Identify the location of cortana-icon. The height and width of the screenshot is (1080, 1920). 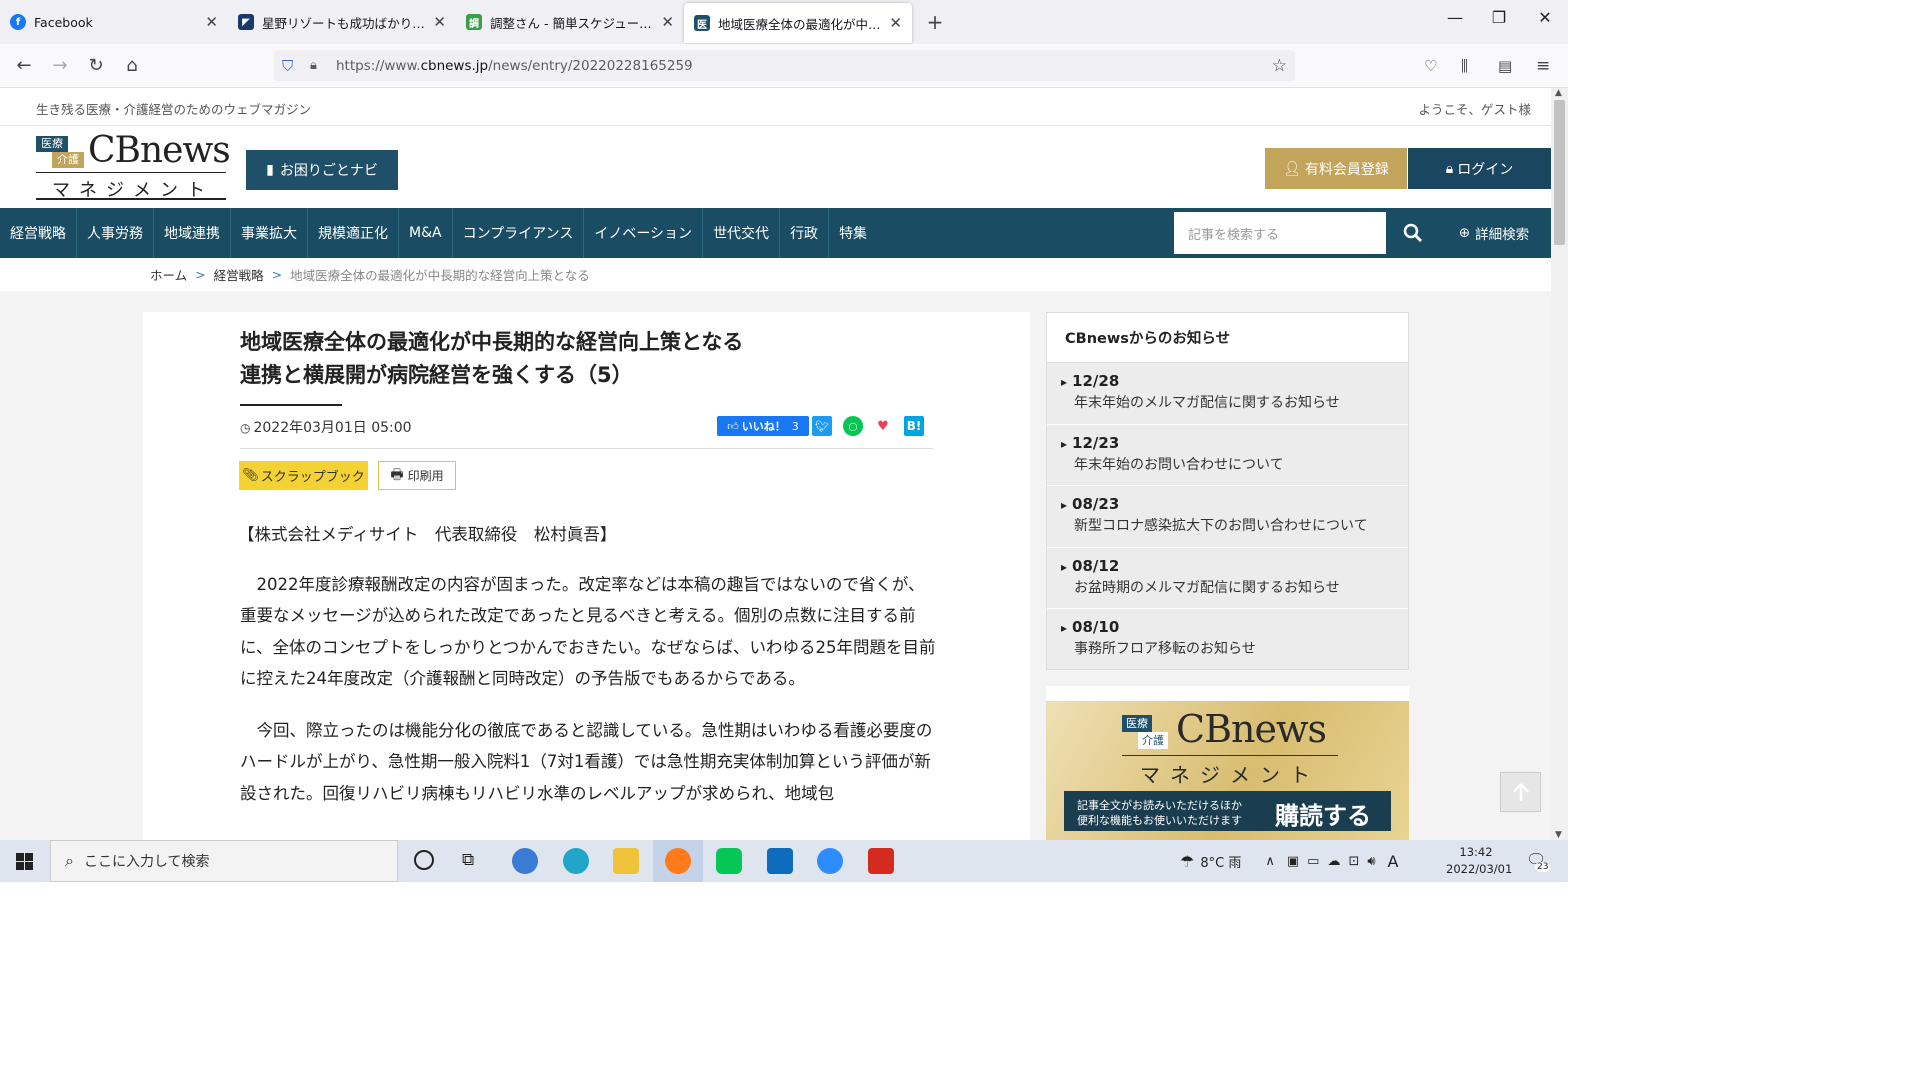
(424, 860).